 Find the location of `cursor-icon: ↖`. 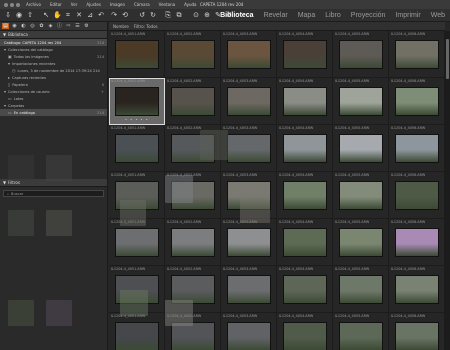

cursor-icon: ↖ is located at coordinates (46, 15).